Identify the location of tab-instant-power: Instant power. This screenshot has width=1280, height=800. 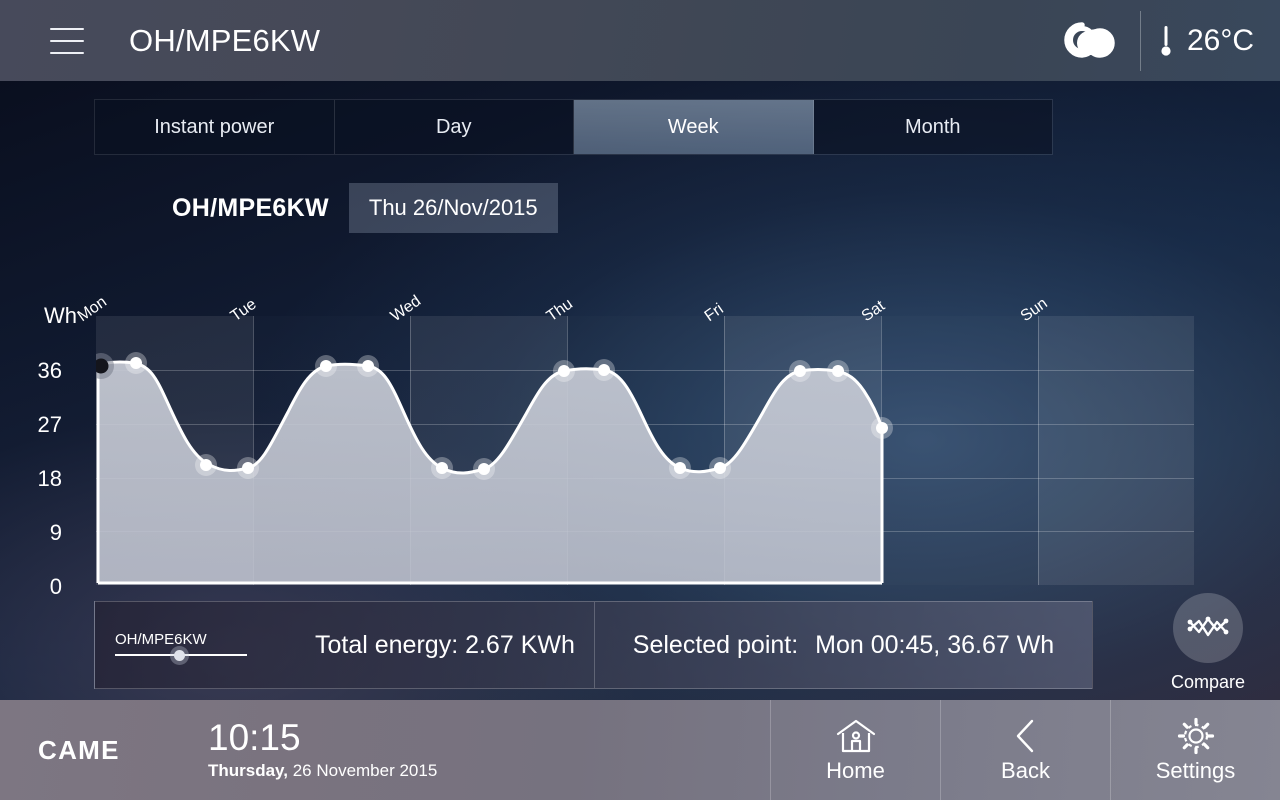
(215, 127).